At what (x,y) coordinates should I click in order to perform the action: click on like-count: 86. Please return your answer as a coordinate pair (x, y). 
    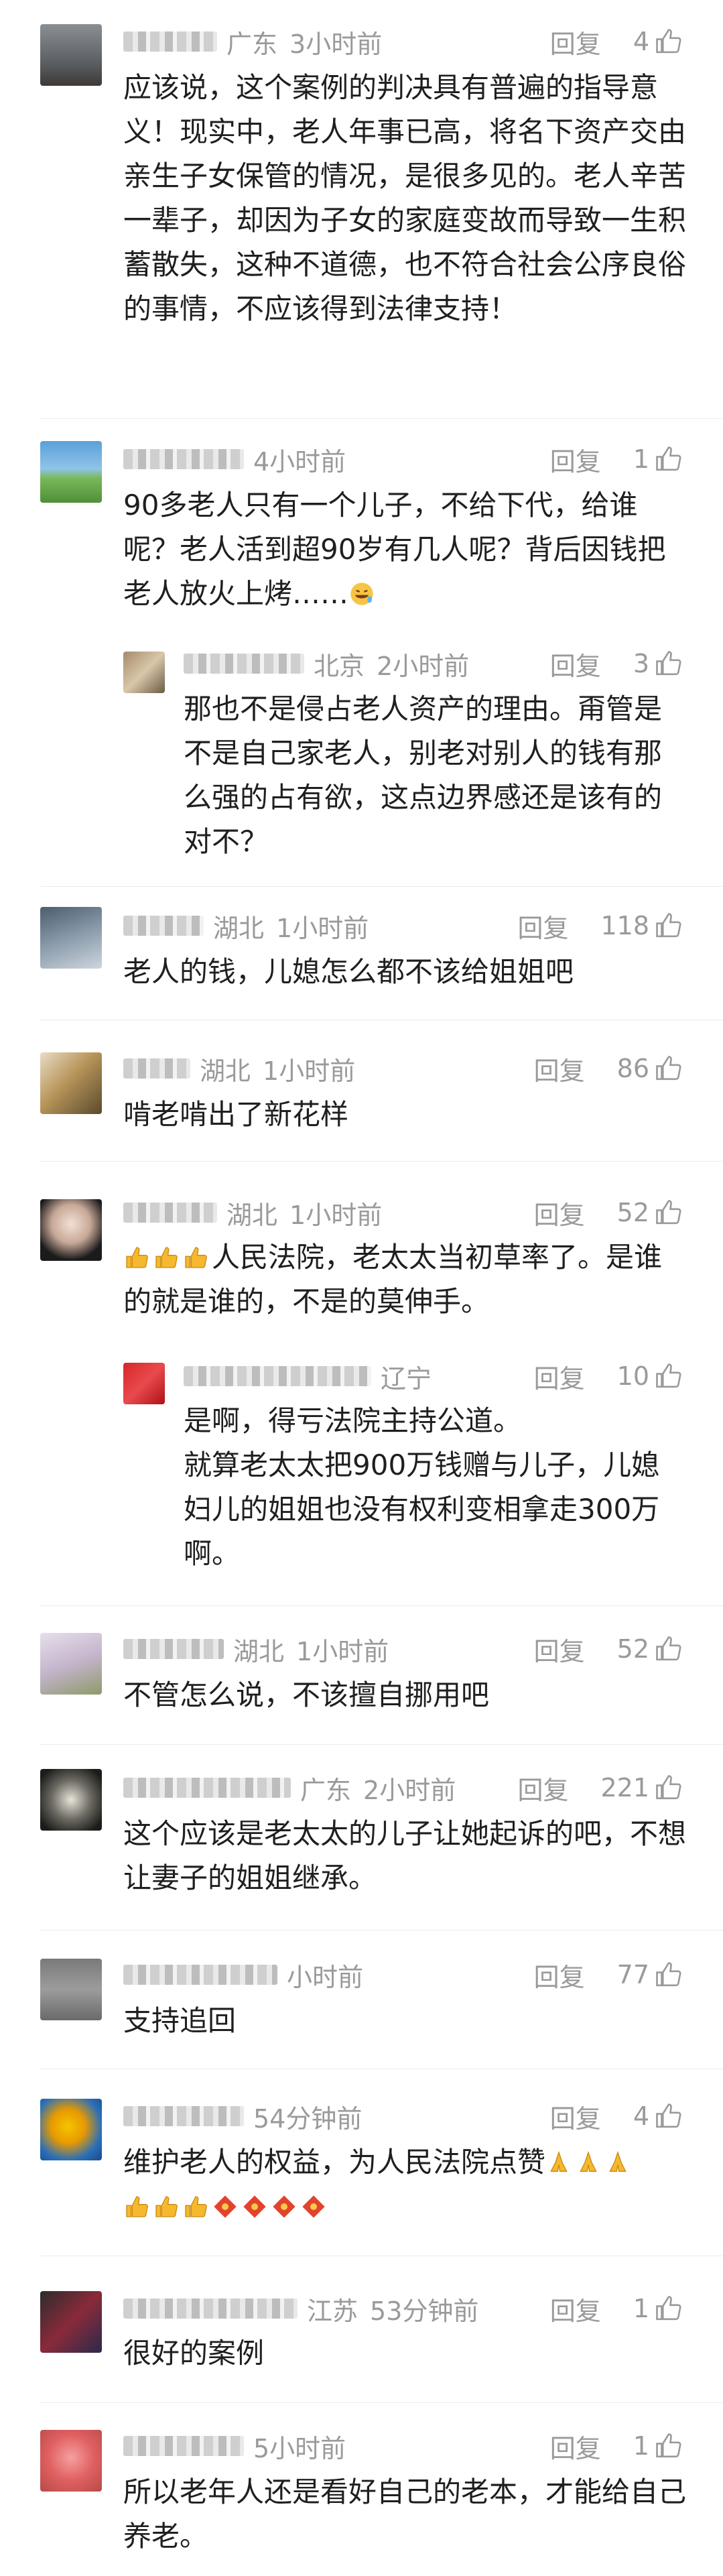
    Looking at the image, I should click on (632, 1068).